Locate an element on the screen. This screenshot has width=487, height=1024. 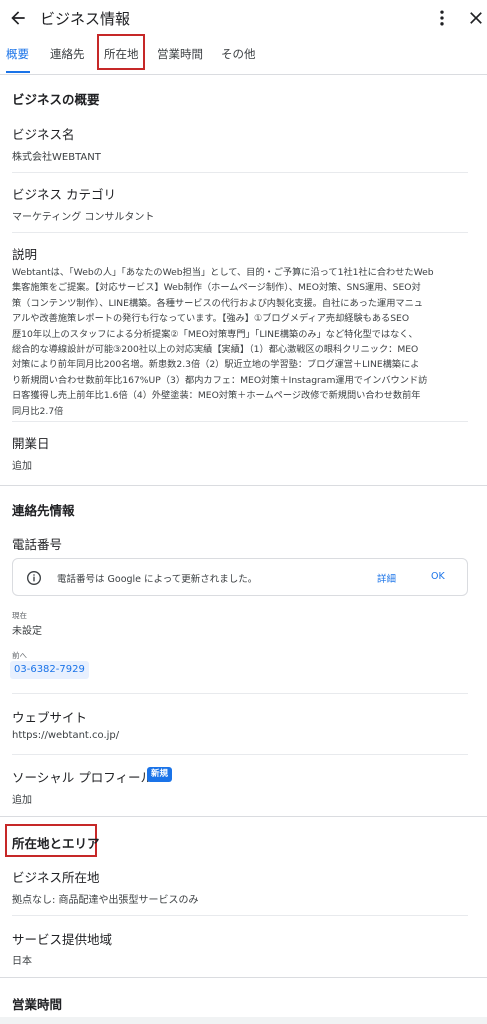
notice-ok-button: OK is located at coordinates (438, 576).